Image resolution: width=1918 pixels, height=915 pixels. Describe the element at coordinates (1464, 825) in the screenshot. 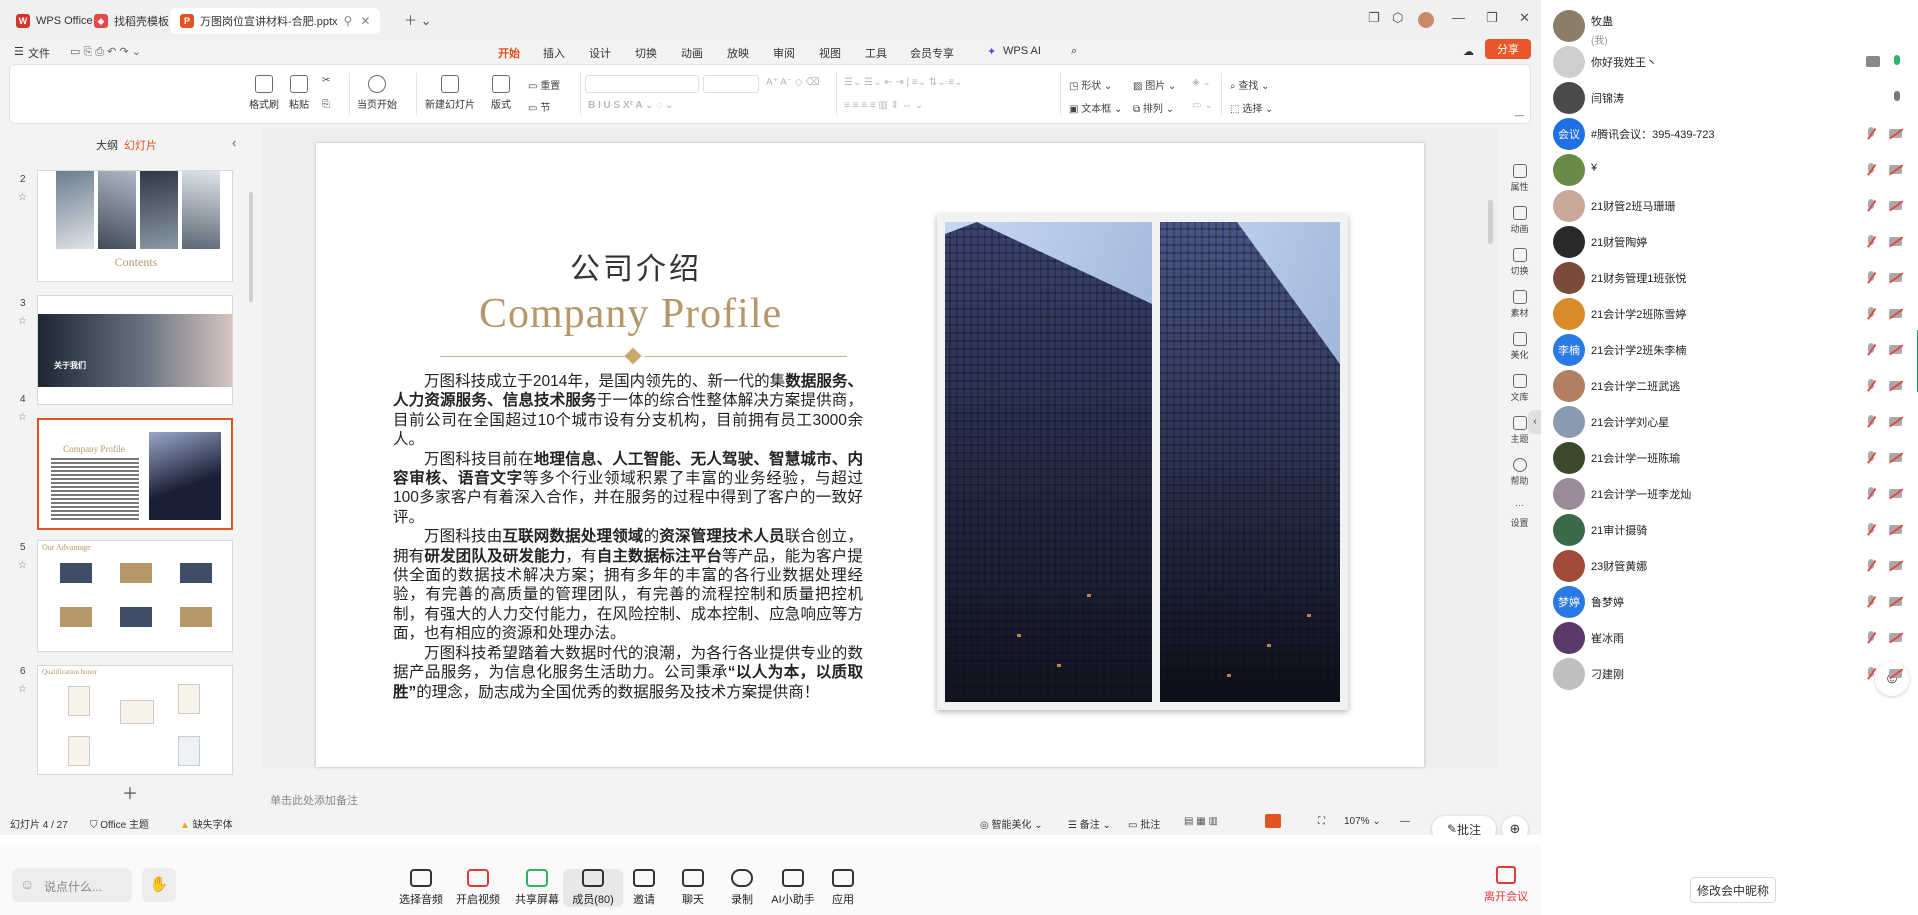

I see `annotate-floating-button: ✎ 批注` at that location.